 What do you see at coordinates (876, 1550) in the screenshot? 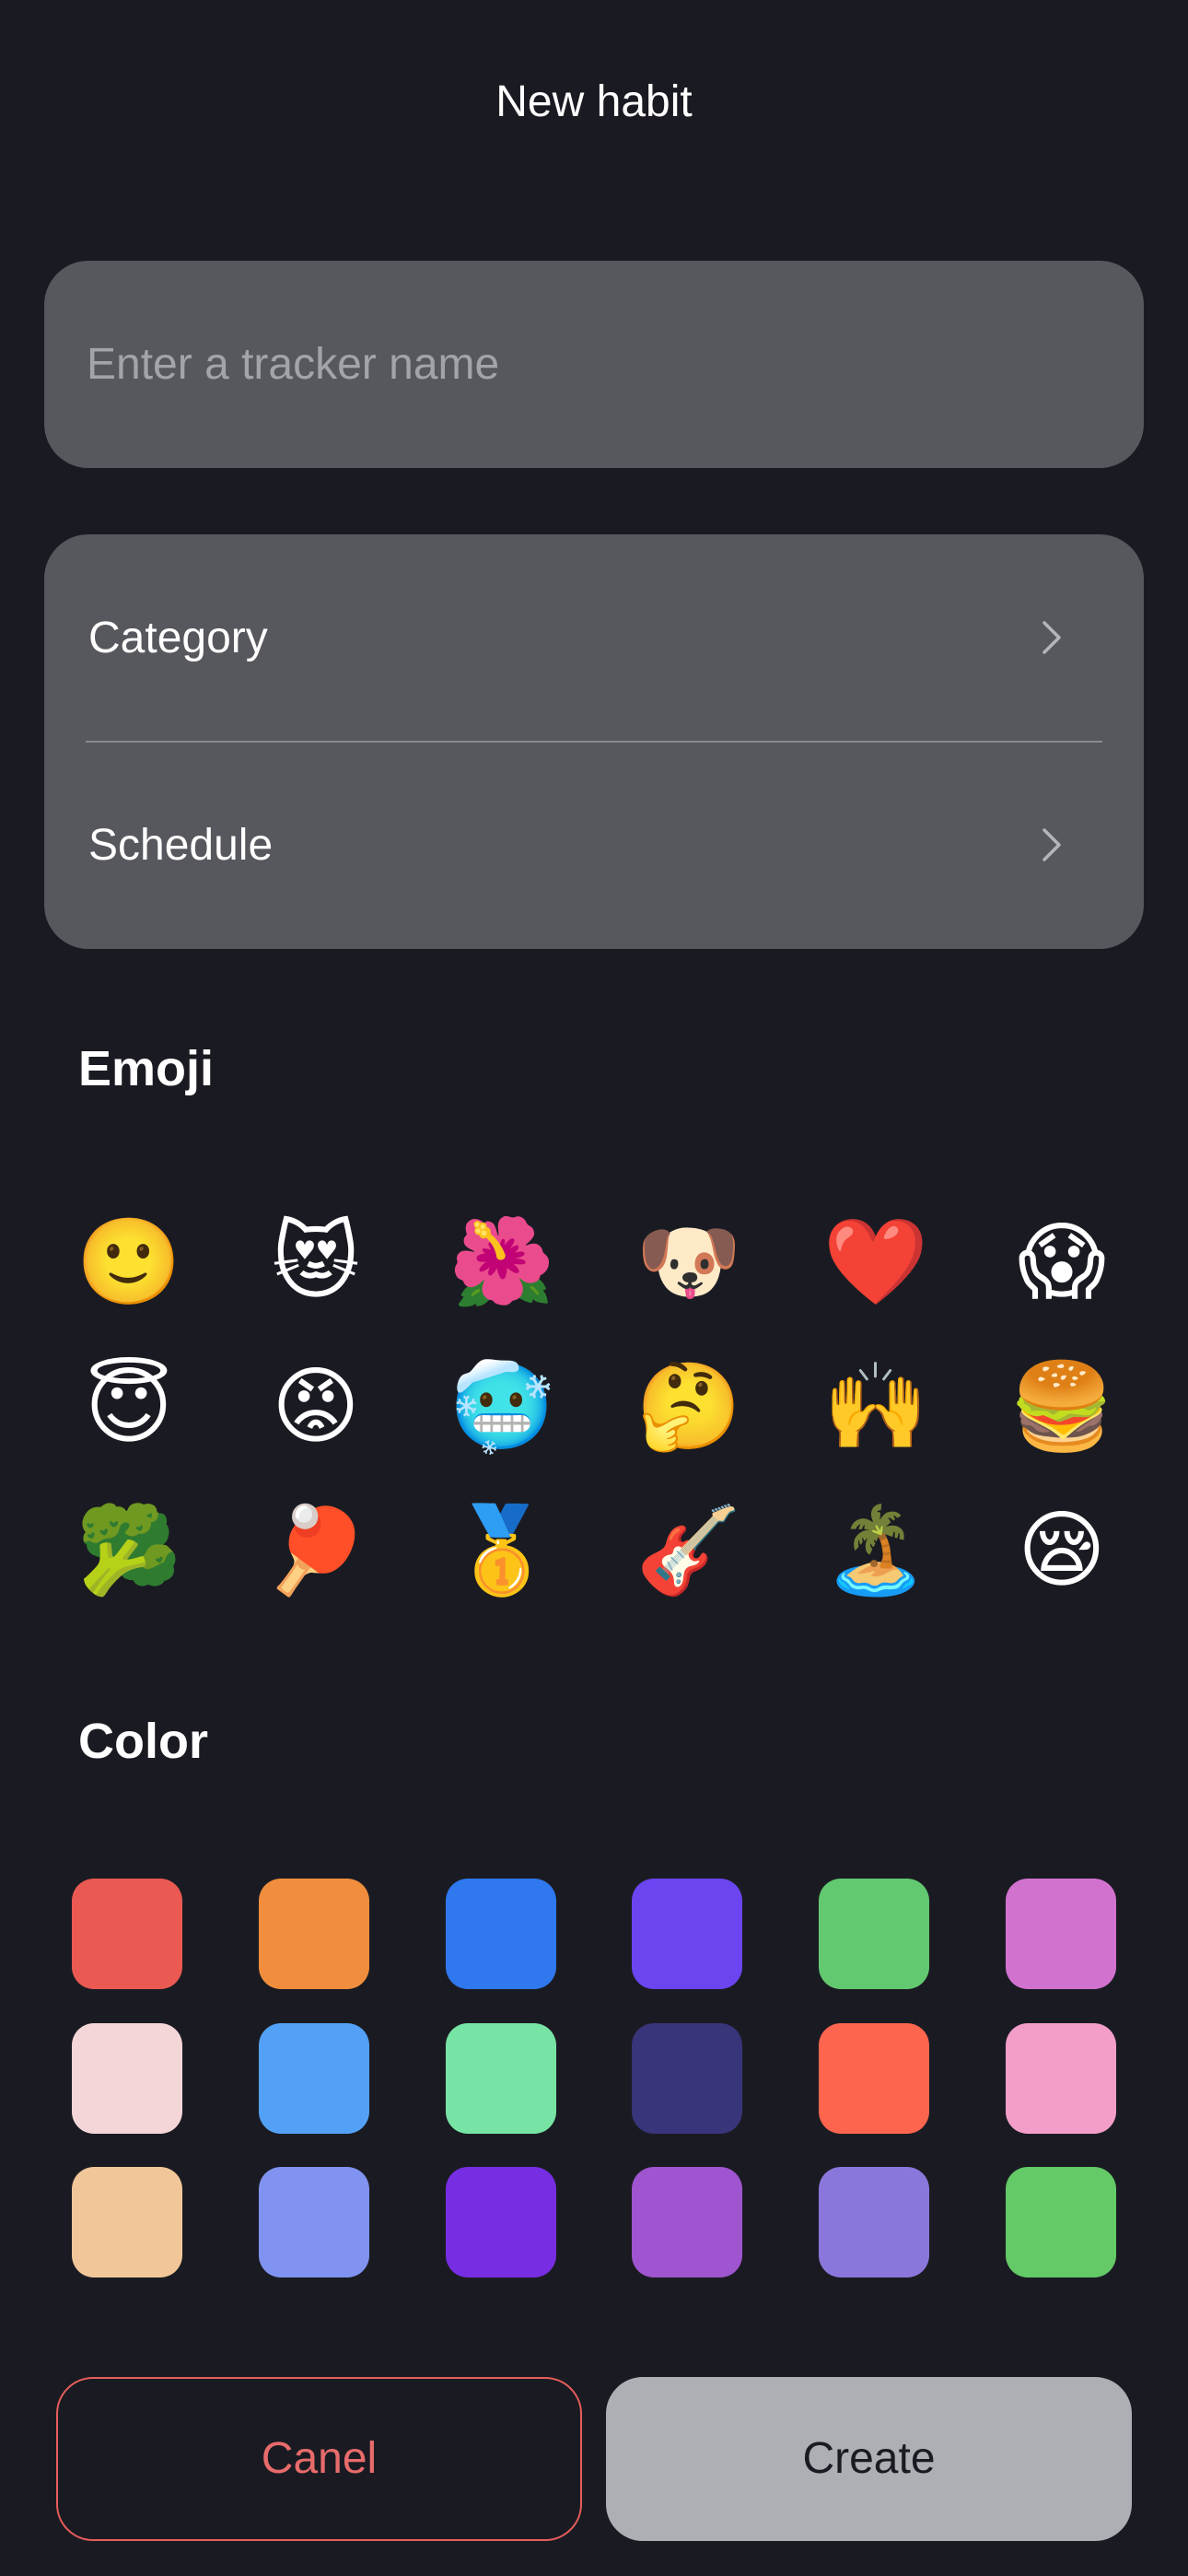
I see `emoji-option: 🏝️` at bounding box center [876, 1550].